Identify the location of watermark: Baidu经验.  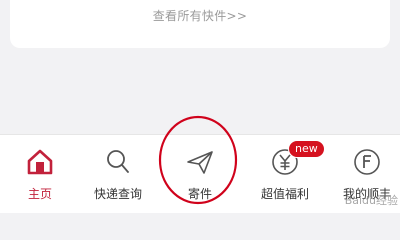
(371, 200).